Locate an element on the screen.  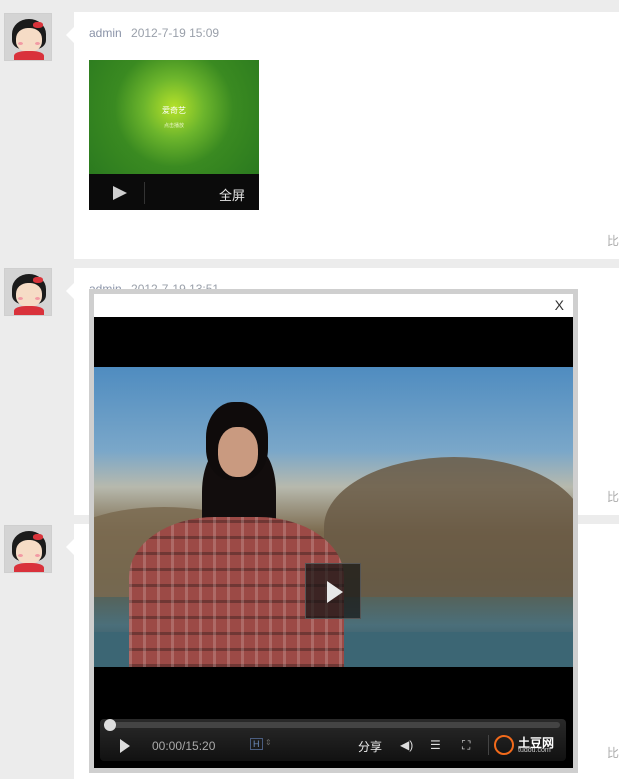
volume-icon: ◀) is located at coordinates (406, 745).